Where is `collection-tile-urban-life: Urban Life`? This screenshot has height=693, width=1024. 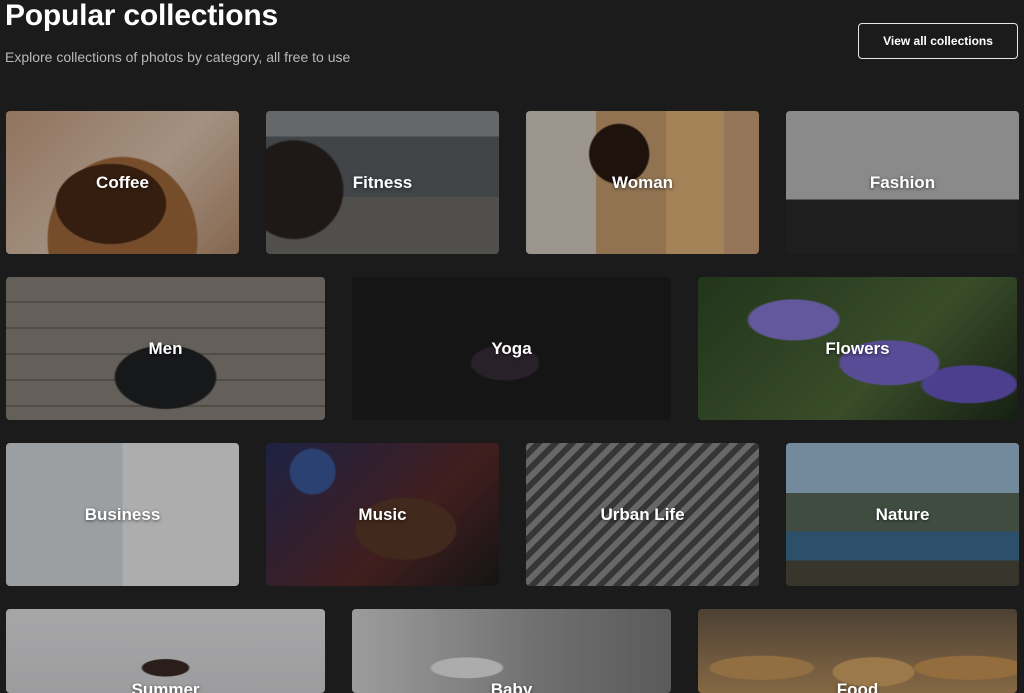
collection-tile-urban-life: Urban Life is located at coordinates (642, 514).